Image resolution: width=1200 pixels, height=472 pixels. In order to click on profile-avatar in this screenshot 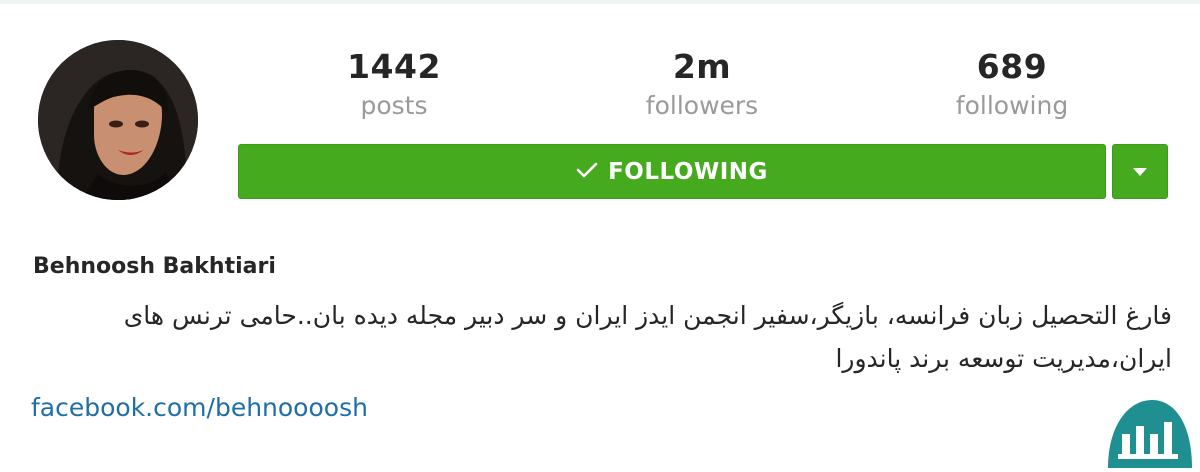, I will do `click(118, 120)`.